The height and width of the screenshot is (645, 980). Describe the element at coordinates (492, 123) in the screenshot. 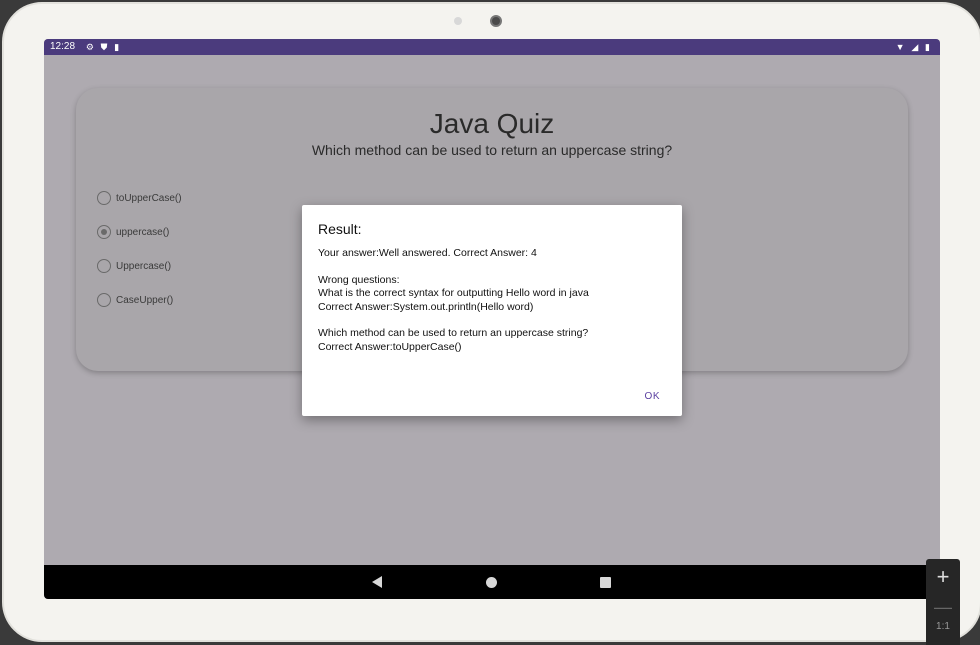

I see `quiz-title: Java Quiz` at that location.